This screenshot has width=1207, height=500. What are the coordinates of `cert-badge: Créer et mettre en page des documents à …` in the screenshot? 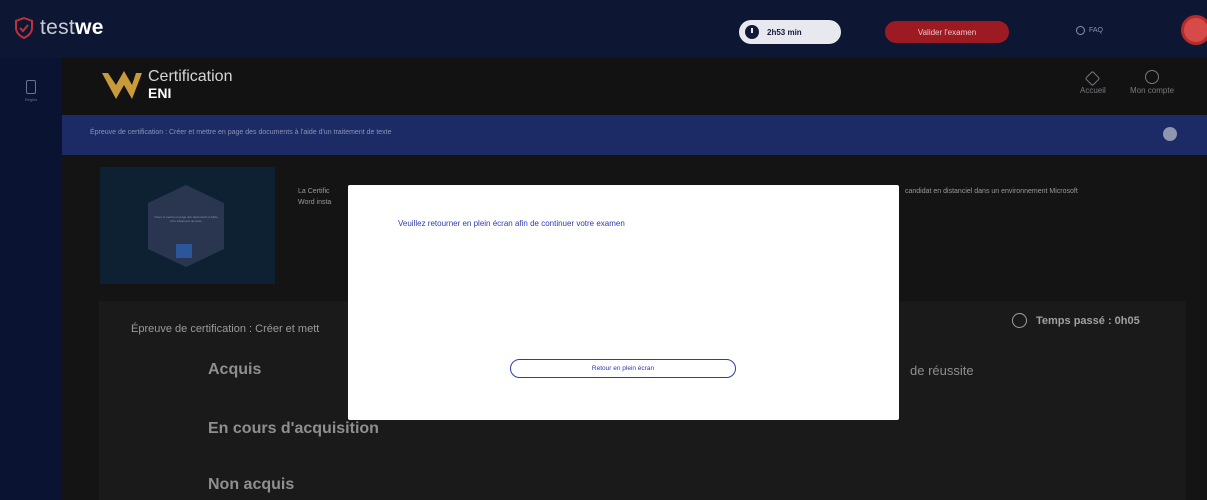 It's located at (187, 225).